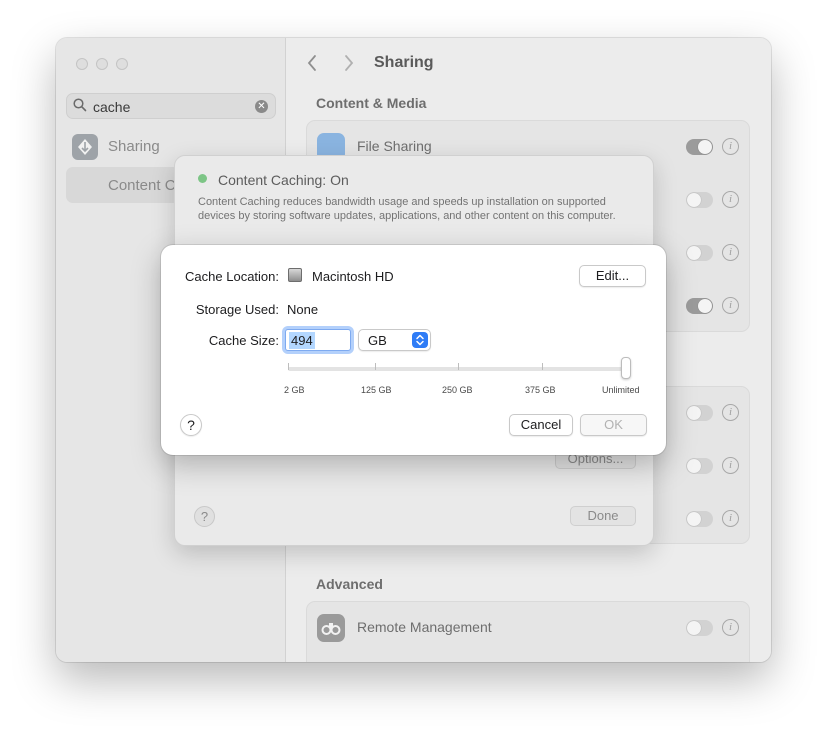 The height and width of the screenshot is (737, 827). I want to click on help-button: ?, so click(191, 425).